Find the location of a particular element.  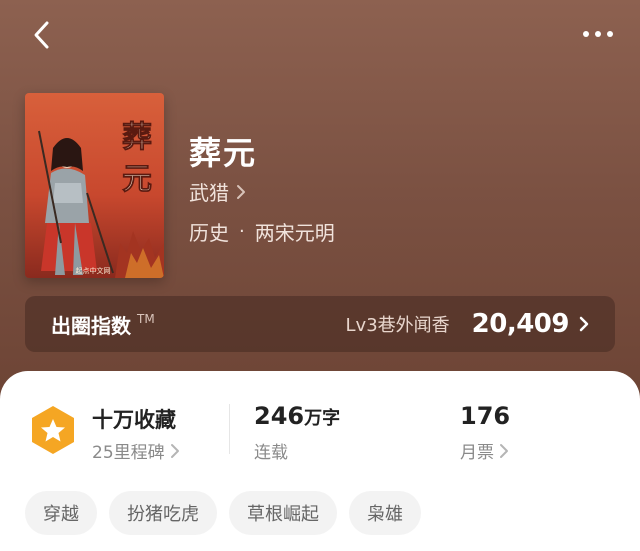

chevron-left-icon is located at coordinates (41, 35).